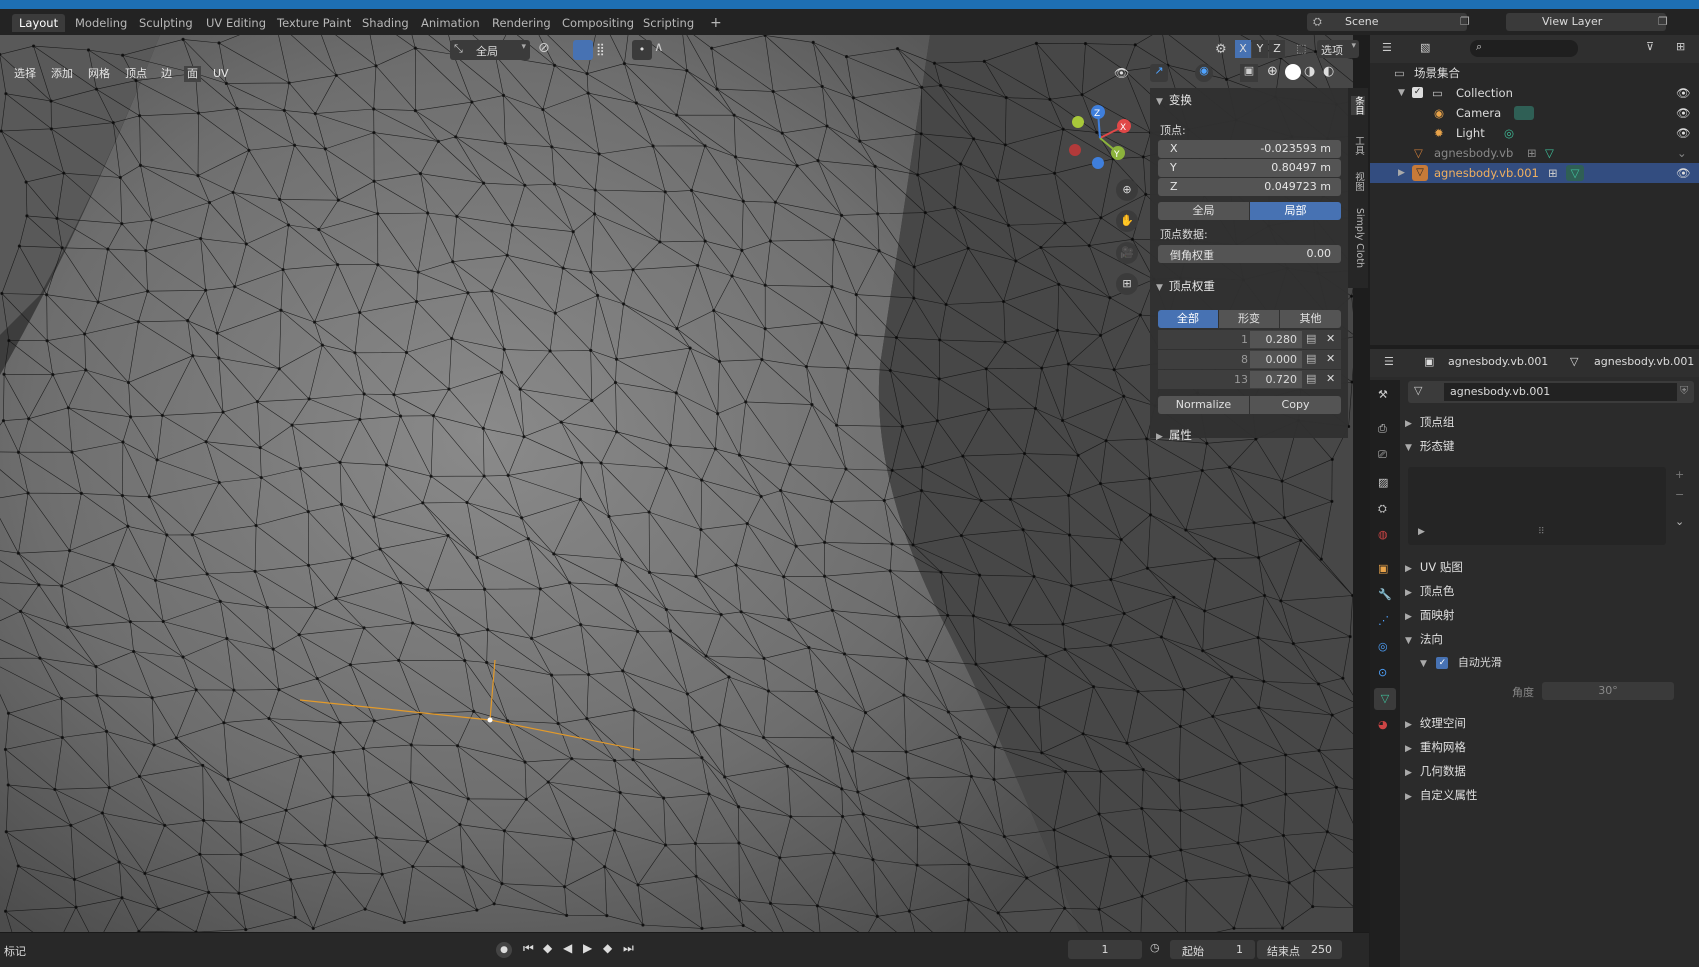  What do you see at coordinates (1557, 663) in the screenshot?
I see `auto-smooth-row: ▼ ✓ 自动光滑` at bounding box center [1557, 663].